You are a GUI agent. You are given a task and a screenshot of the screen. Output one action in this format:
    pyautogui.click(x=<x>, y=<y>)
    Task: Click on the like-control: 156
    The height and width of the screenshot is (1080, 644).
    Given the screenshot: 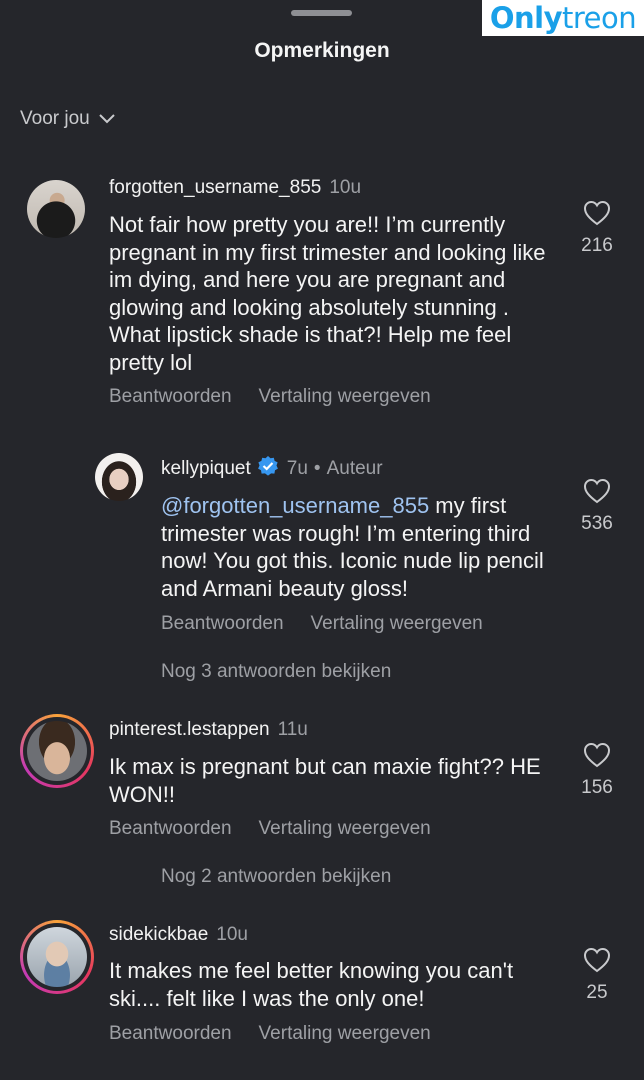 What is the action you would take?
    pyautogui.click(x=597, y=770)
    